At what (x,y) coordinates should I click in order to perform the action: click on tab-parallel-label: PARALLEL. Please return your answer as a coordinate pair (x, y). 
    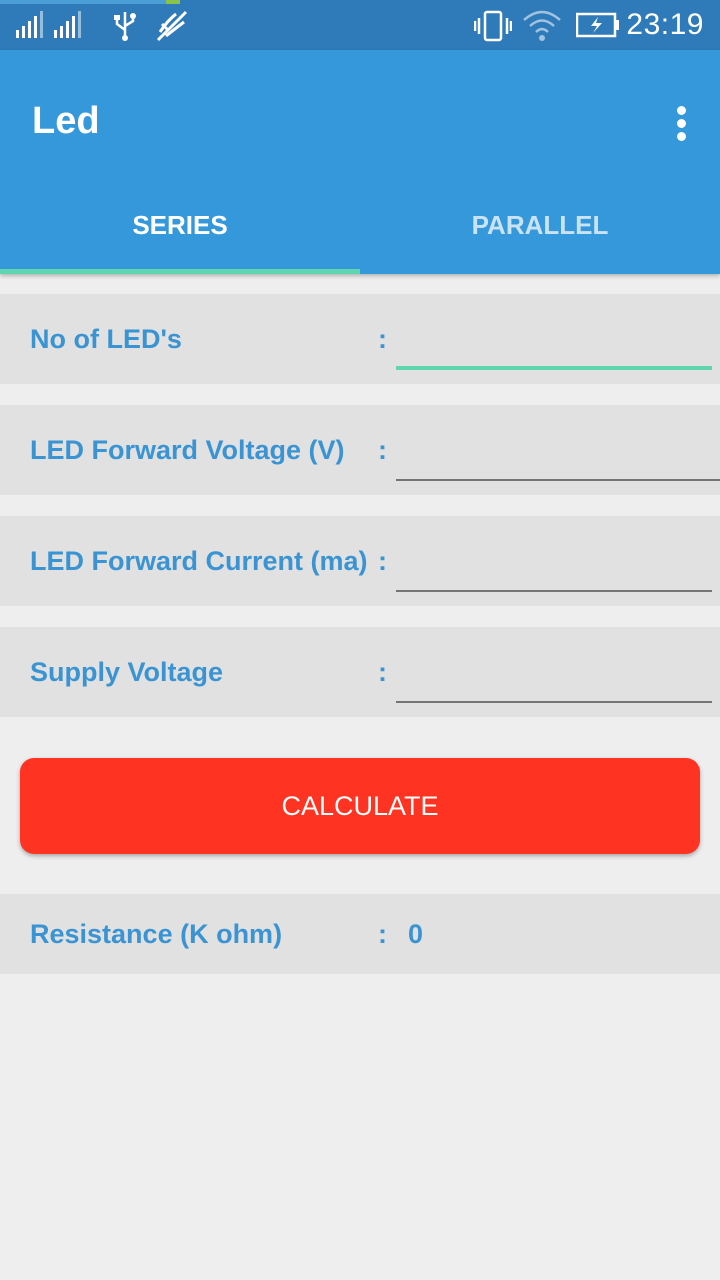
    Looking at the image, I should click on (540, 225).